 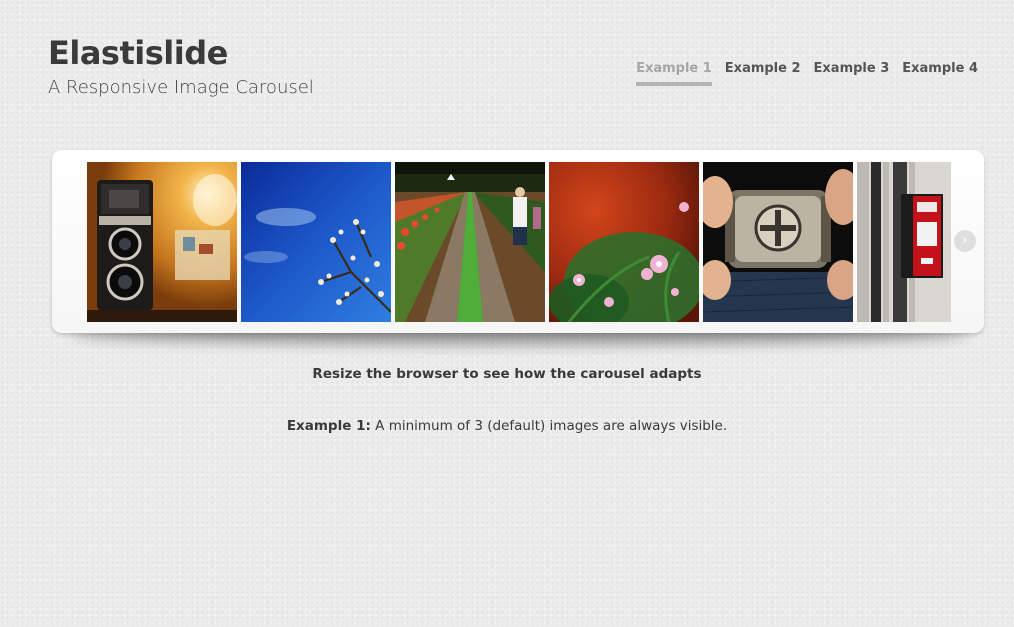 I want to click on buckle-photo-icon, so click(x=778, y=242).